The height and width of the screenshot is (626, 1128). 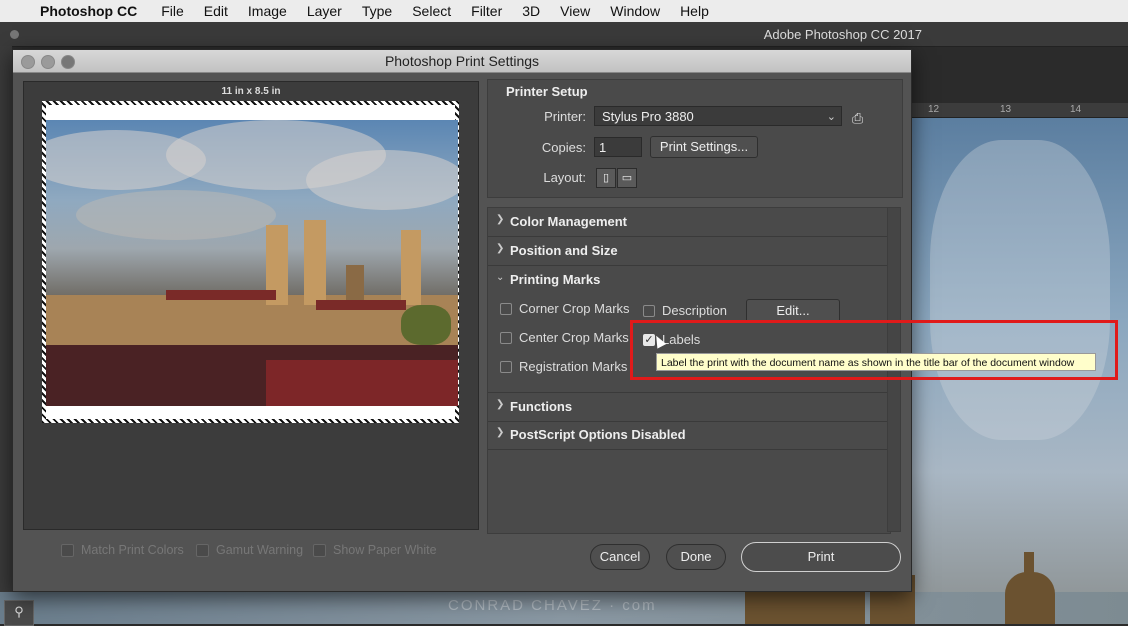 I want to click on checkbox-label: Gamut Warning, so click(x=260, y=550).